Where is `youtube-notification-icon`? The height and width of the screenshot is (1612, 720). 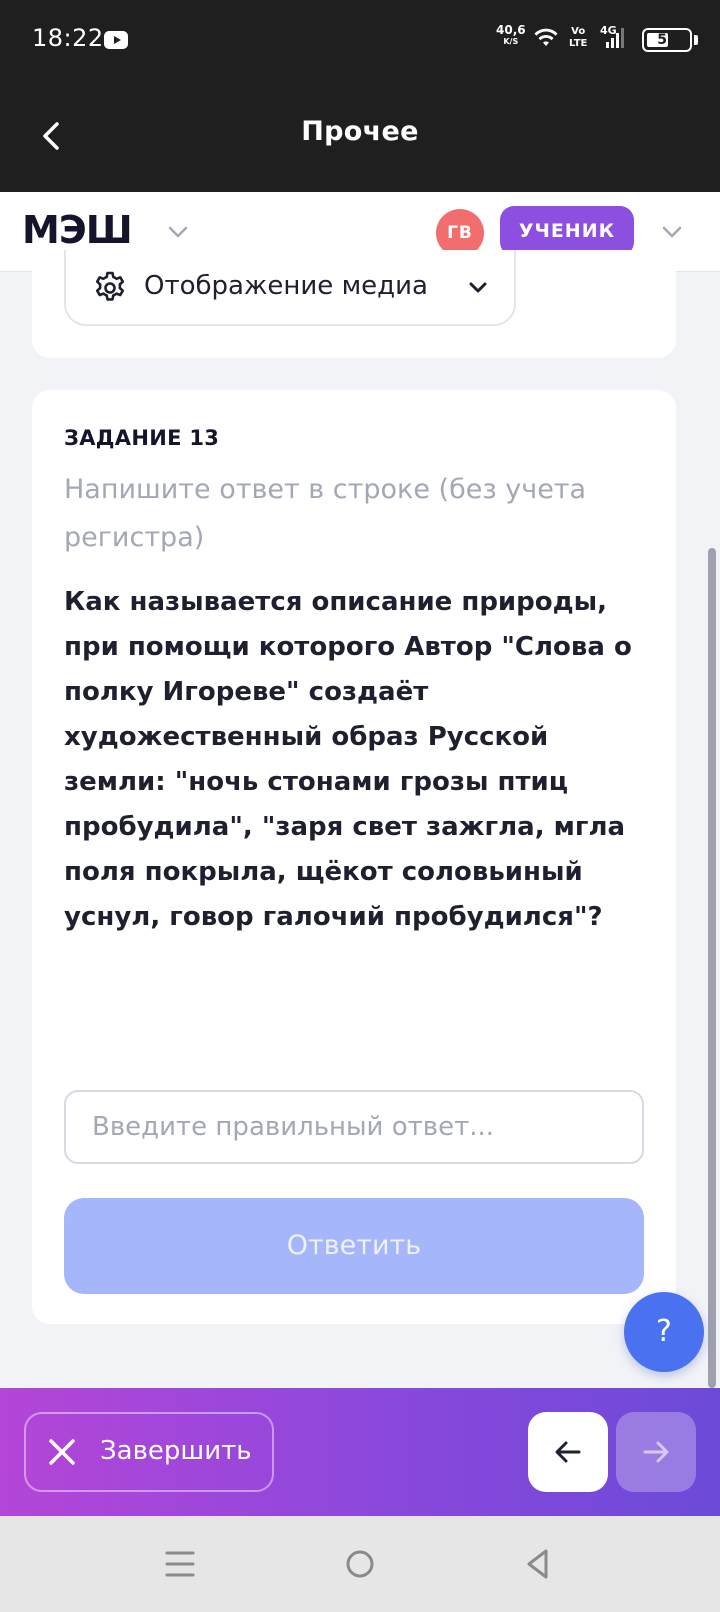 youtube-notification-icon is located at coordinates (116, 40).